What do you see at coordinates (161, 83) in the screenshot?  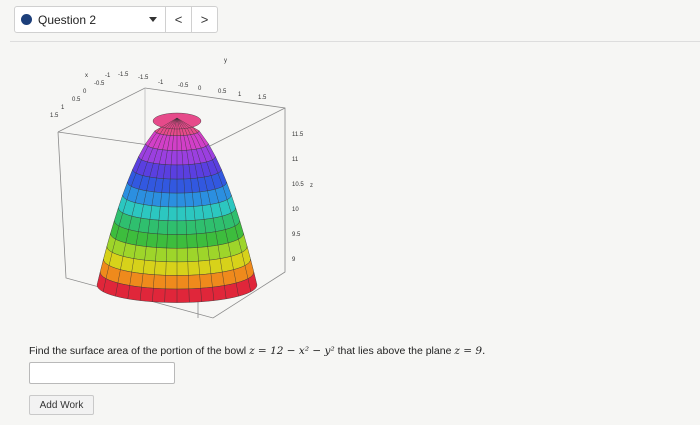 I see `y-tick-label: -1` at bounding box center [161, 83].